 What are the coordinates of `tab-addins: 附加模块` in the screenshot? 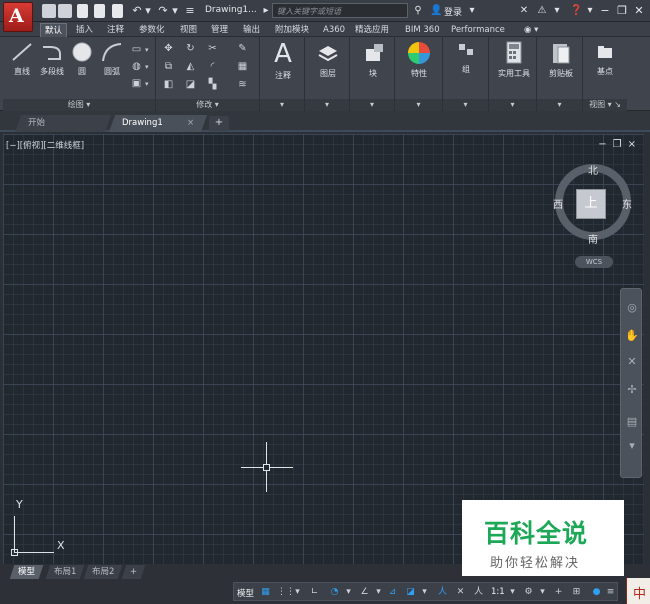 It's located at (292, 30).